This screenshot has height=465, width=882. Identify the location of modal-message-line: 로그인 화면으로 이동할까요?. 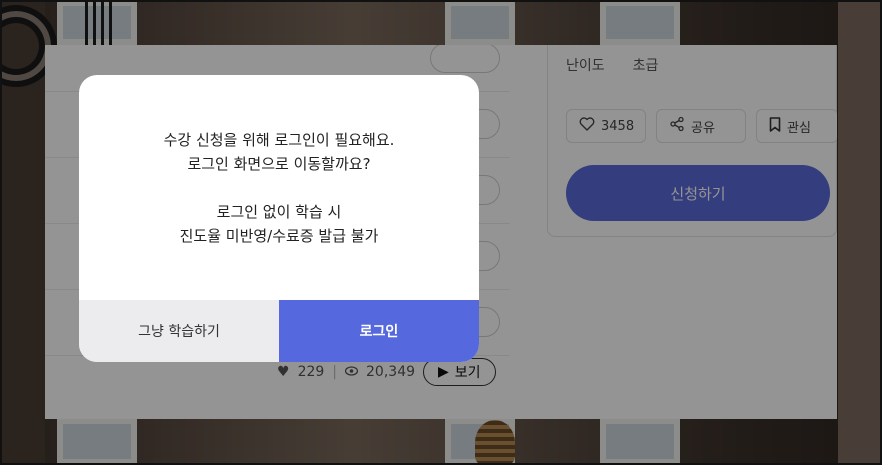
(279, 163).